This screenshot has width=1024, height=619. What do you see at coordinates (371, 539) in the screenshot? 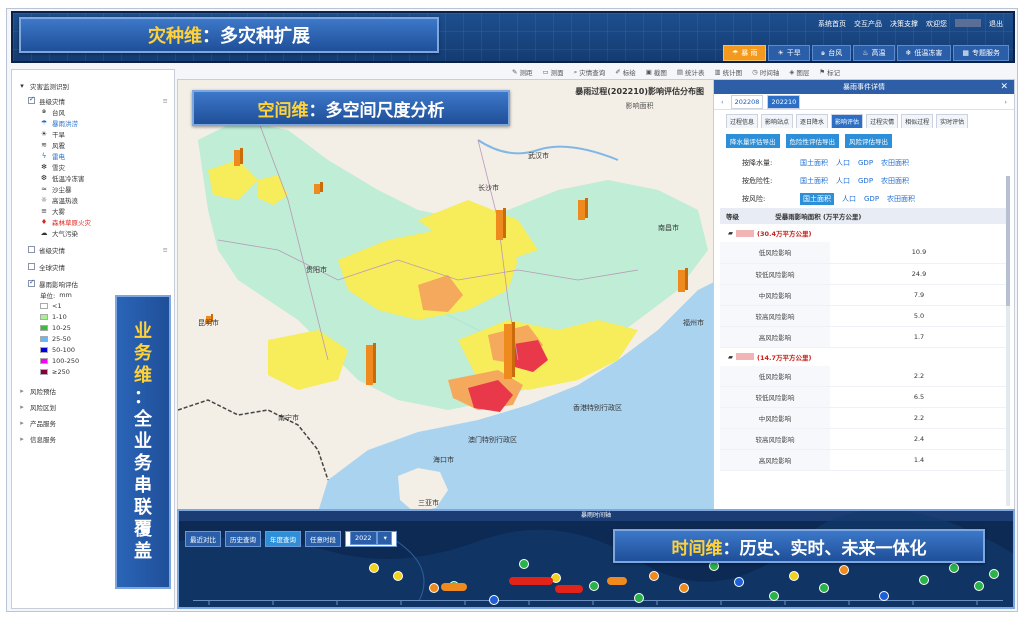
I see `year-select: 2022 ▾` at bounding box center [371, 539].